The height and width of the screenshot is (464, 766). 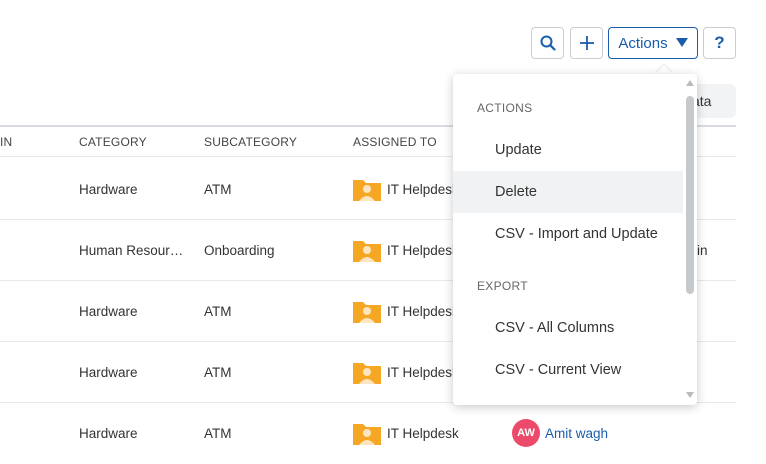 I want to click on menu-item-label: CSV - All Columns, so click(x=555, y=328).